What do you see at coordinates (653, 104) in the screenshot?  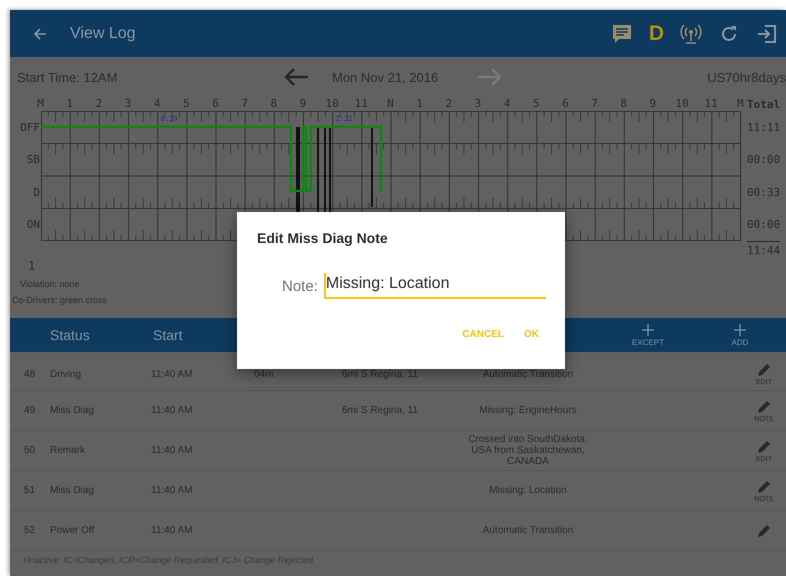 I see `hour-label: 9` at bounding box center [653, 104].